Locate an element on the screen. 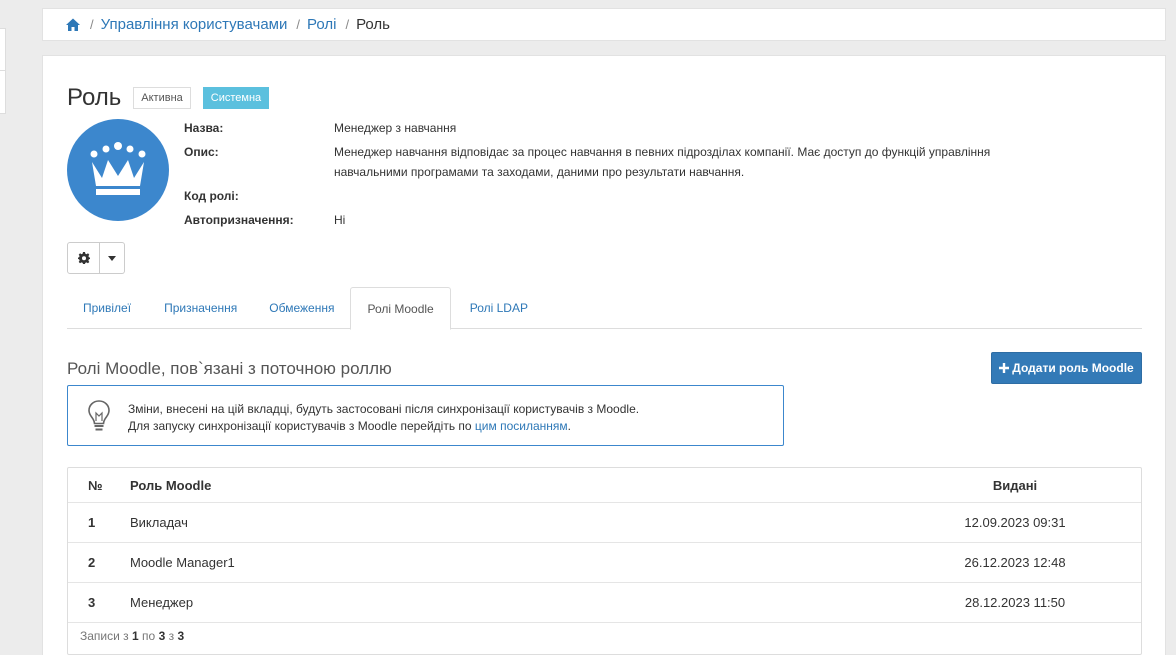 This screenshot has width=1176, height=655. section-title: Ролі Moodle, пов`язані з поточною роллю is located at coordinates (229, 368).